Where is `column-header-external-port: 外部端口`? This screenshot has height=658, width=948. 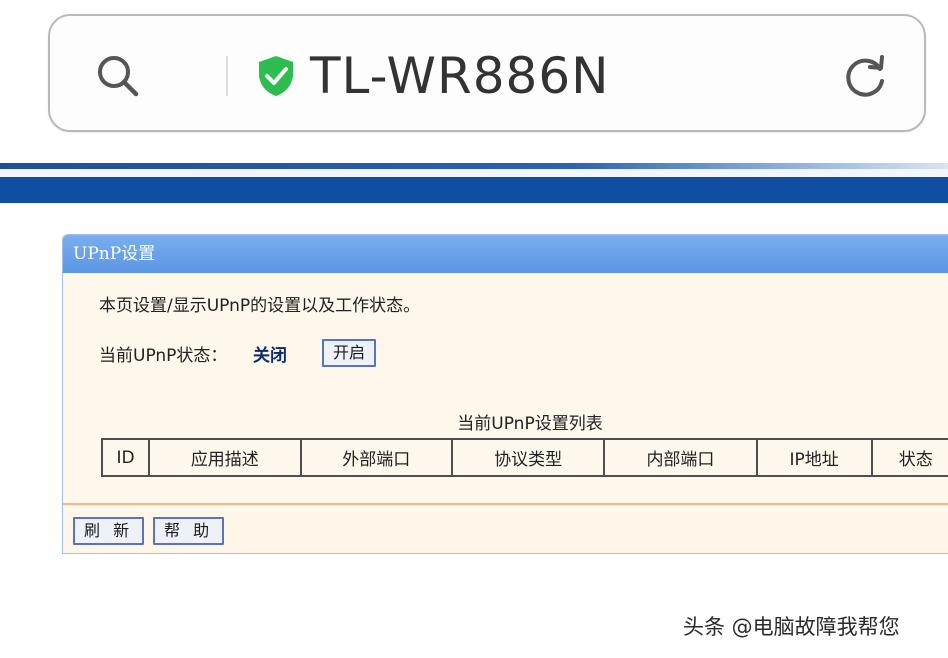
column-header-external-port: 外部端口 is located at coordinates (376, 457).